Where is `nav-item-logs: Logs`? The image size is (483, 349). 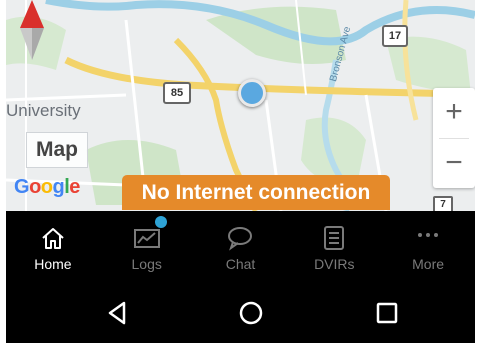
nav-item-logs: Logs is located at coordinates (147, 247).